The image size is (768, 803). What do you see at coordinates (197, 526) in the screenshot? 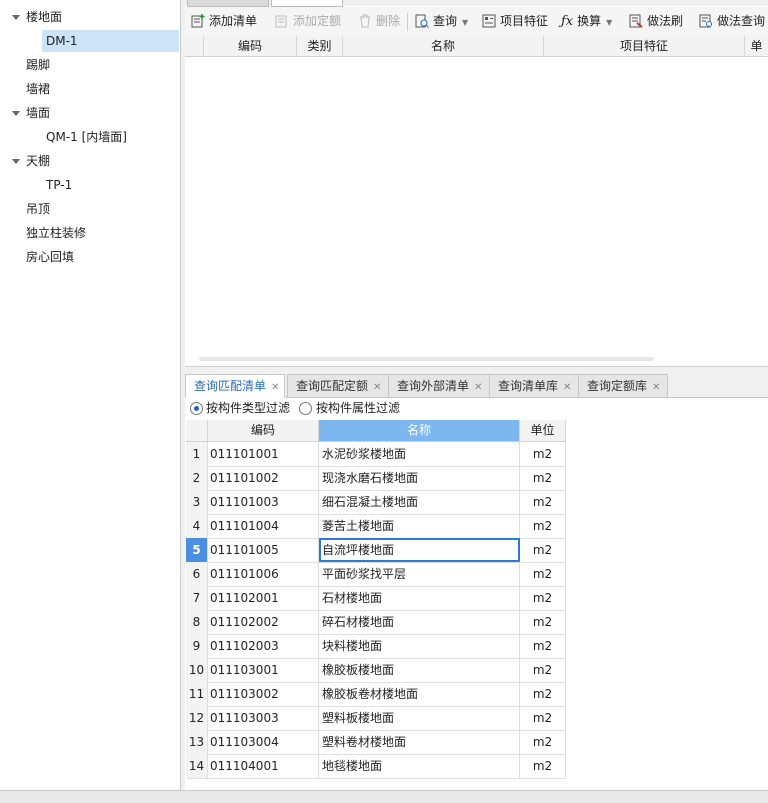
I see `row-number: 4` at bounding box center [197, 526].